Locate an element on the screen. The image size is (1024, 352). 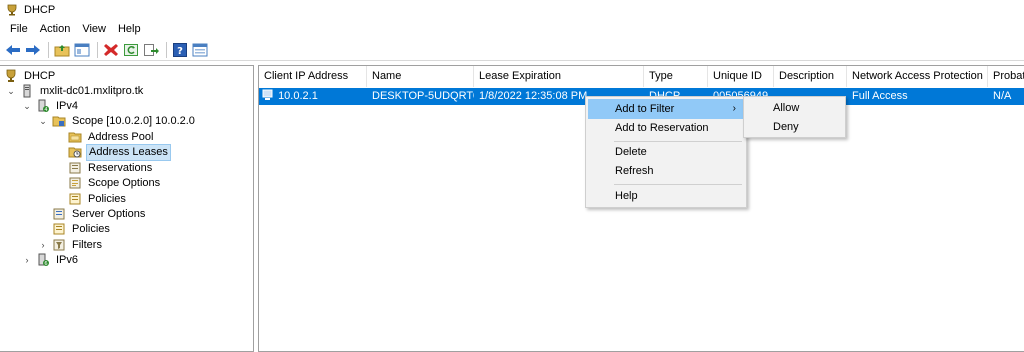
add-to-filter-submenu: Allow Deny is located at coordinates (794, 117).